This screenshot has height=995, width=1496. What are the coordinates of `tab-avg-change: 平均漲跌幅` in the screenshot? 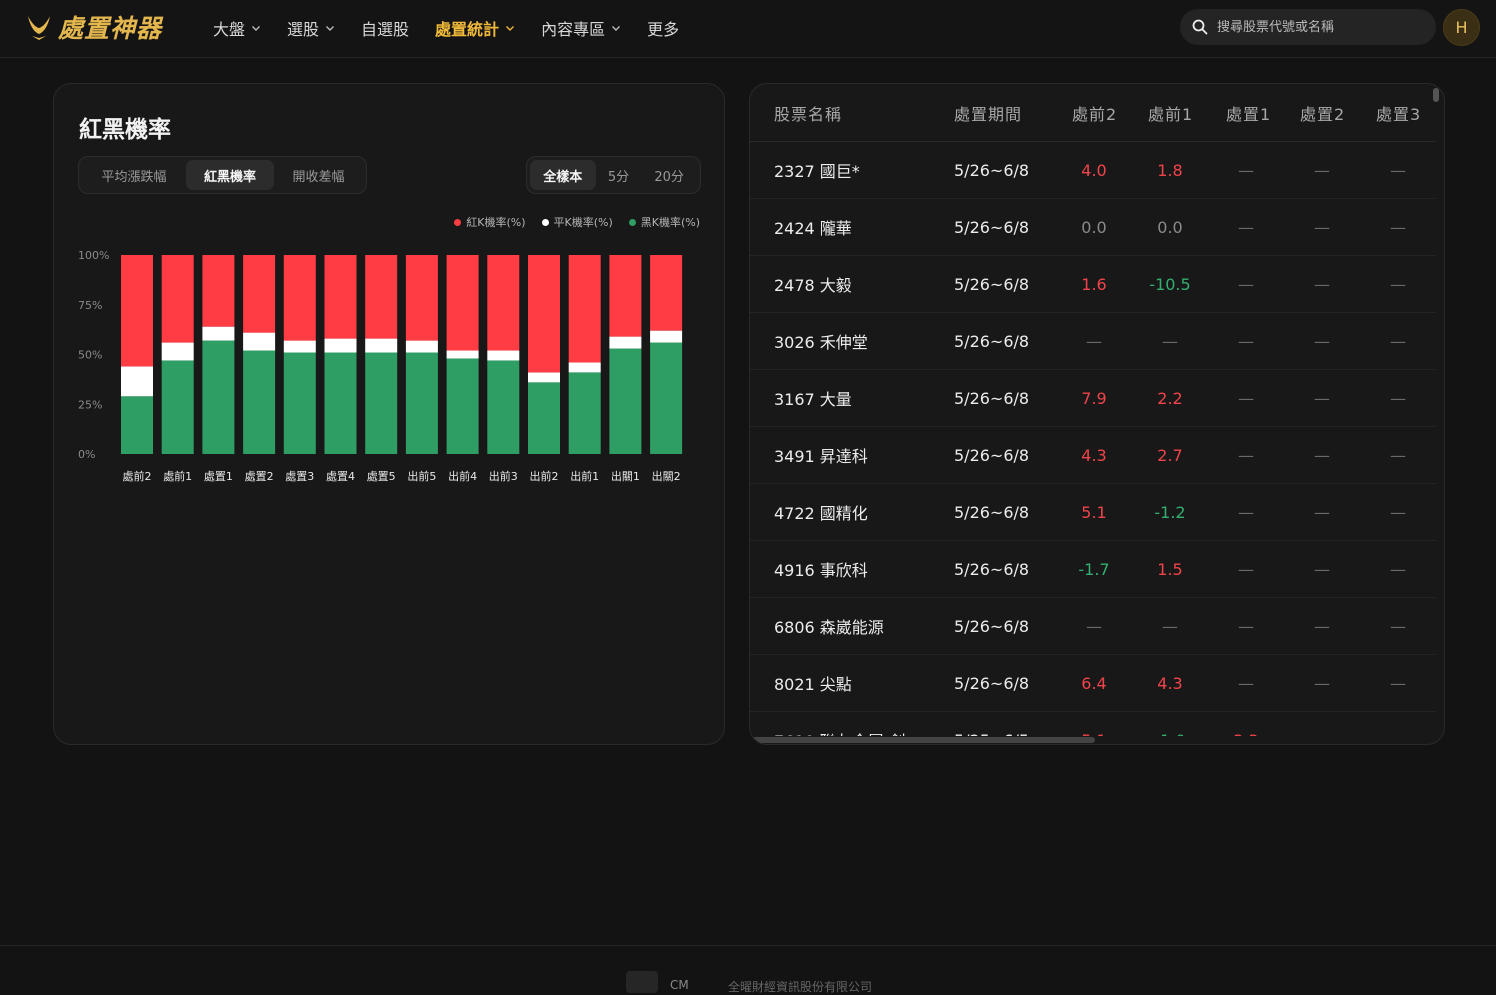 It's located at (134, 175).